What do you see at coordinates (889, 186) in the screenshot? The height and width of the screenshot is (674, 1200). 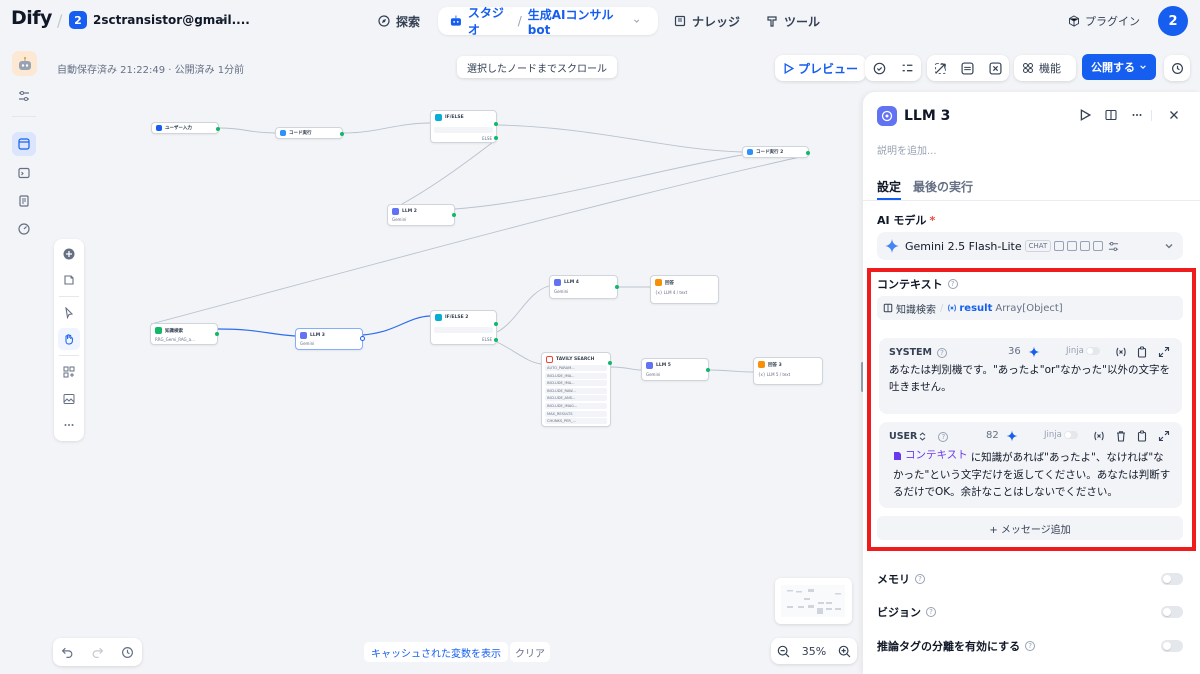 I see `tab-settings: 設定` at bounding box center [889, 186].